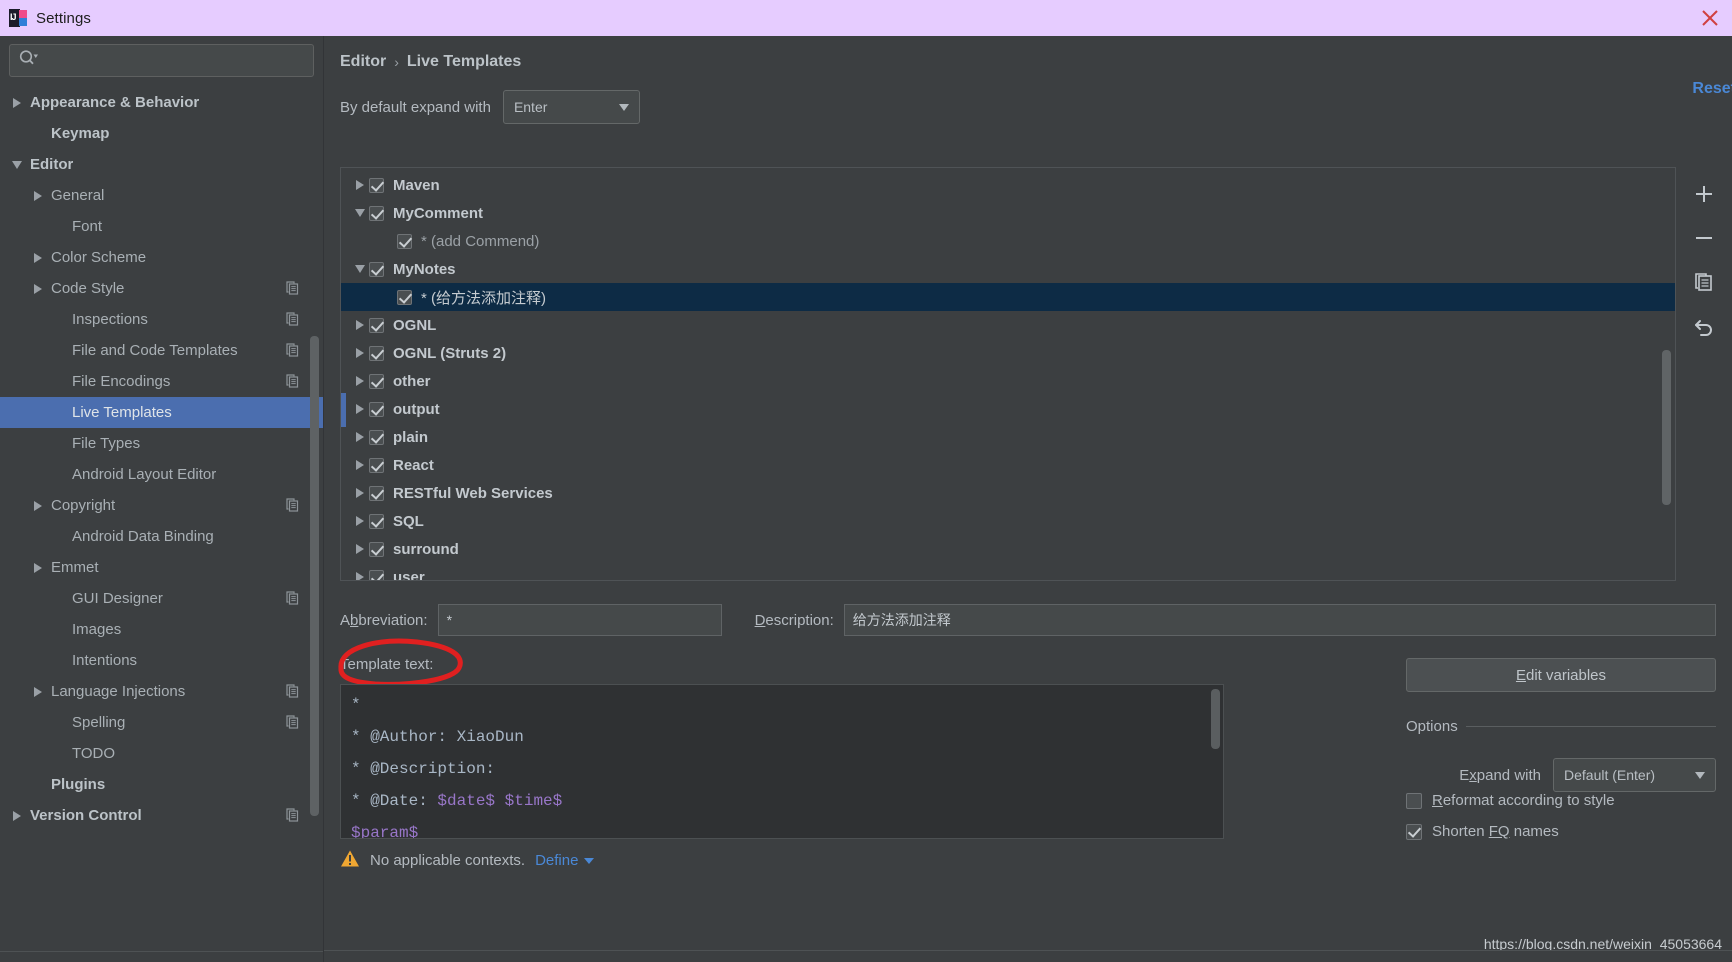 The height and width of the screenshot is (962, 1732). What do you see at coordinates (161, 412) in the screenshot?
I see `sidebar-item-live-templates: Live Templates` at bounding box center [161, 412].